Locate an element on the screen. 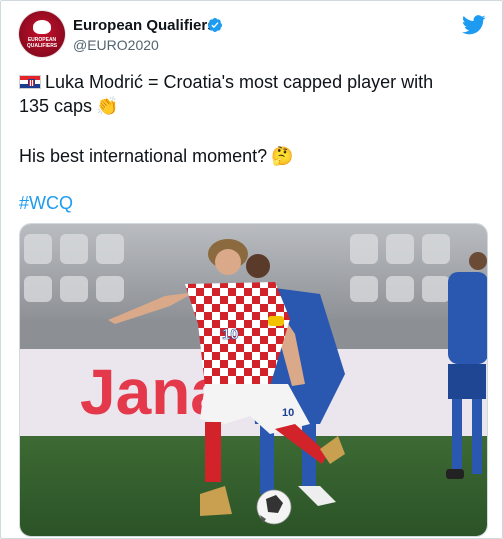 The width and height of the screenshot is (503, 539). verified-badge-icon is located at coordinates (214, 25).